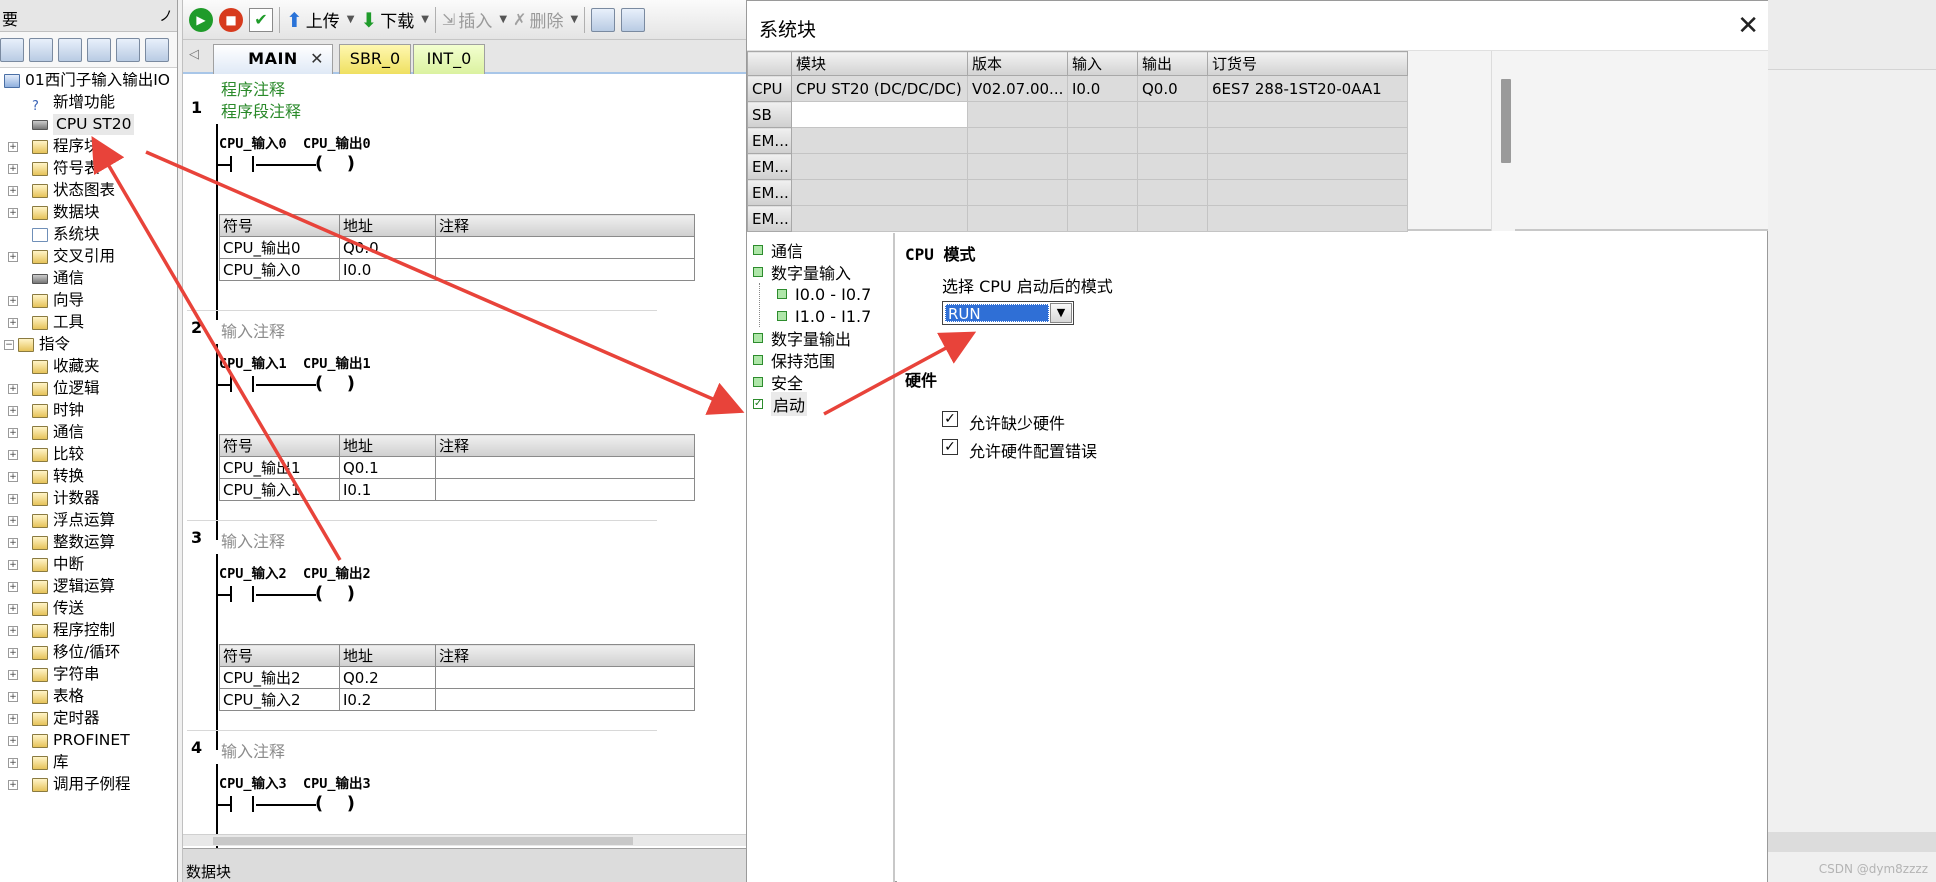 This screenshot has height=882, width=1936. Describe the element at coordinates (70, 124) in the screenshot. I see `tree-item: CPU ST20` at that location.